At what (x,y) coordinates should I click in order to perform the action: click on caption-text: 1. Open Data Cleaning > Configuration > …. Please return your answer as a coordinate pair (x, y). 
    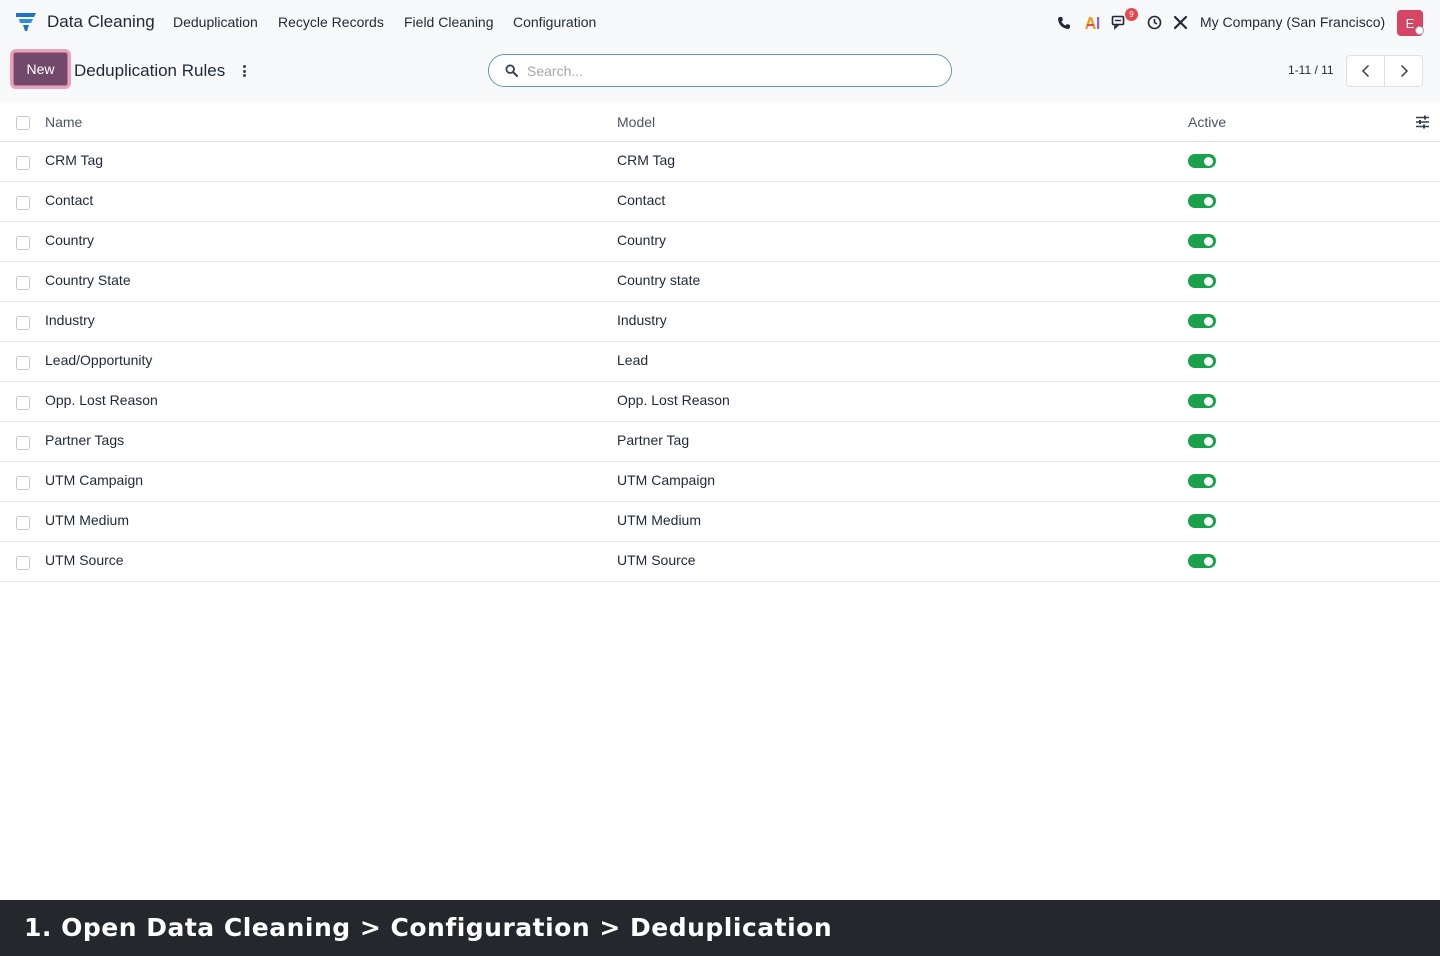
    Looking at the image, I should click on (428, 927).